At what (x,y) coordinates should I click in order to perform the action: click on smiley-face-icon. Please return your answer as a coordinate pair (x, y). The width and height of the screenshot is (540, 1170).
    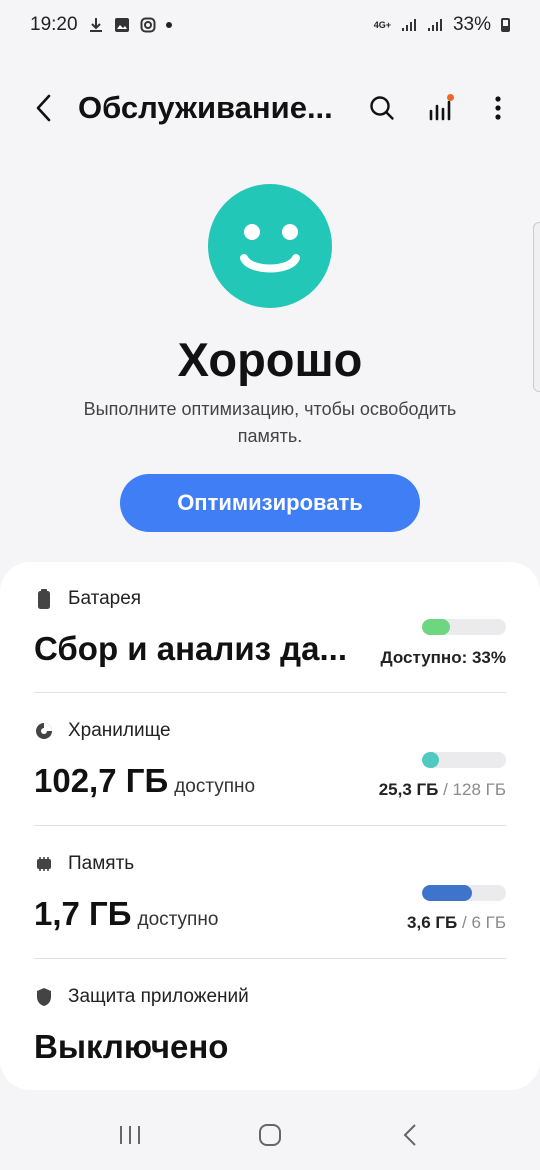
    Looking at the image, I should click on (270, 246).